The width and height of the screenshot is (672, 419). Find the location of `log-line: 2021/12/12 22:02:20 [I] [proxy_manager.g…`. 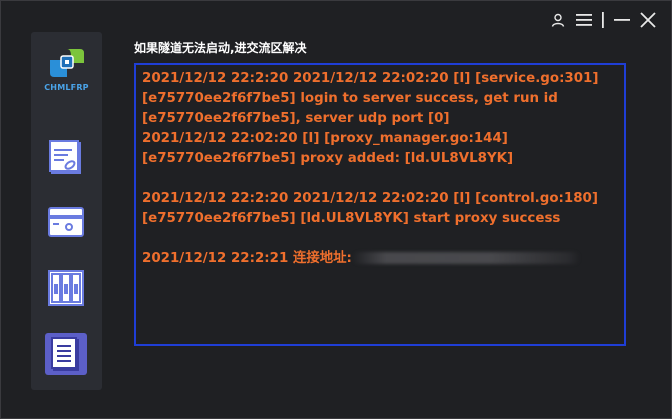

log-line: 2021/12/12 22:02:20 [I] [proxy_manager.g… is located at coordinates (325, 138).